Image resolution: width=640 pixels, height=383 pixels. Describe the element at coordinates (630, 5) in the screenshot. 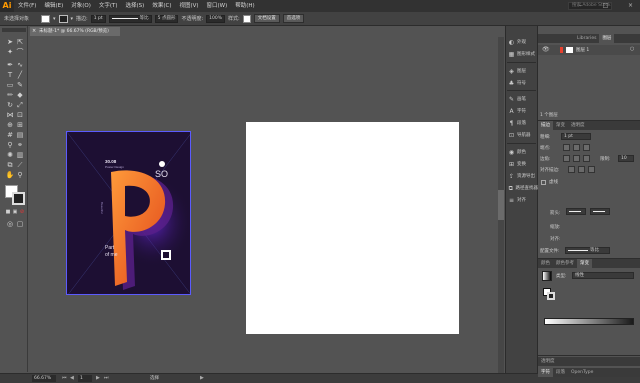

I see `close-window-button: ×` at that location.